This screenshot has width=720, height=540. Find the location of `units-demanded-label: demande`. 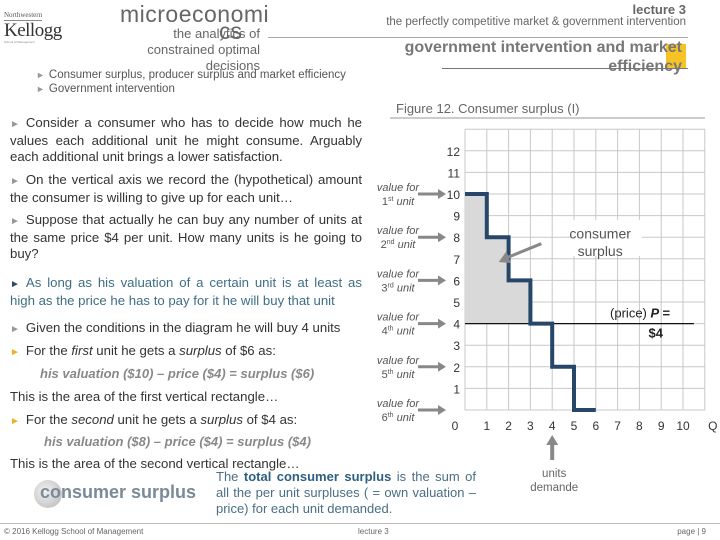

units-demanded-label: demande is located at coordinates (554, 488).